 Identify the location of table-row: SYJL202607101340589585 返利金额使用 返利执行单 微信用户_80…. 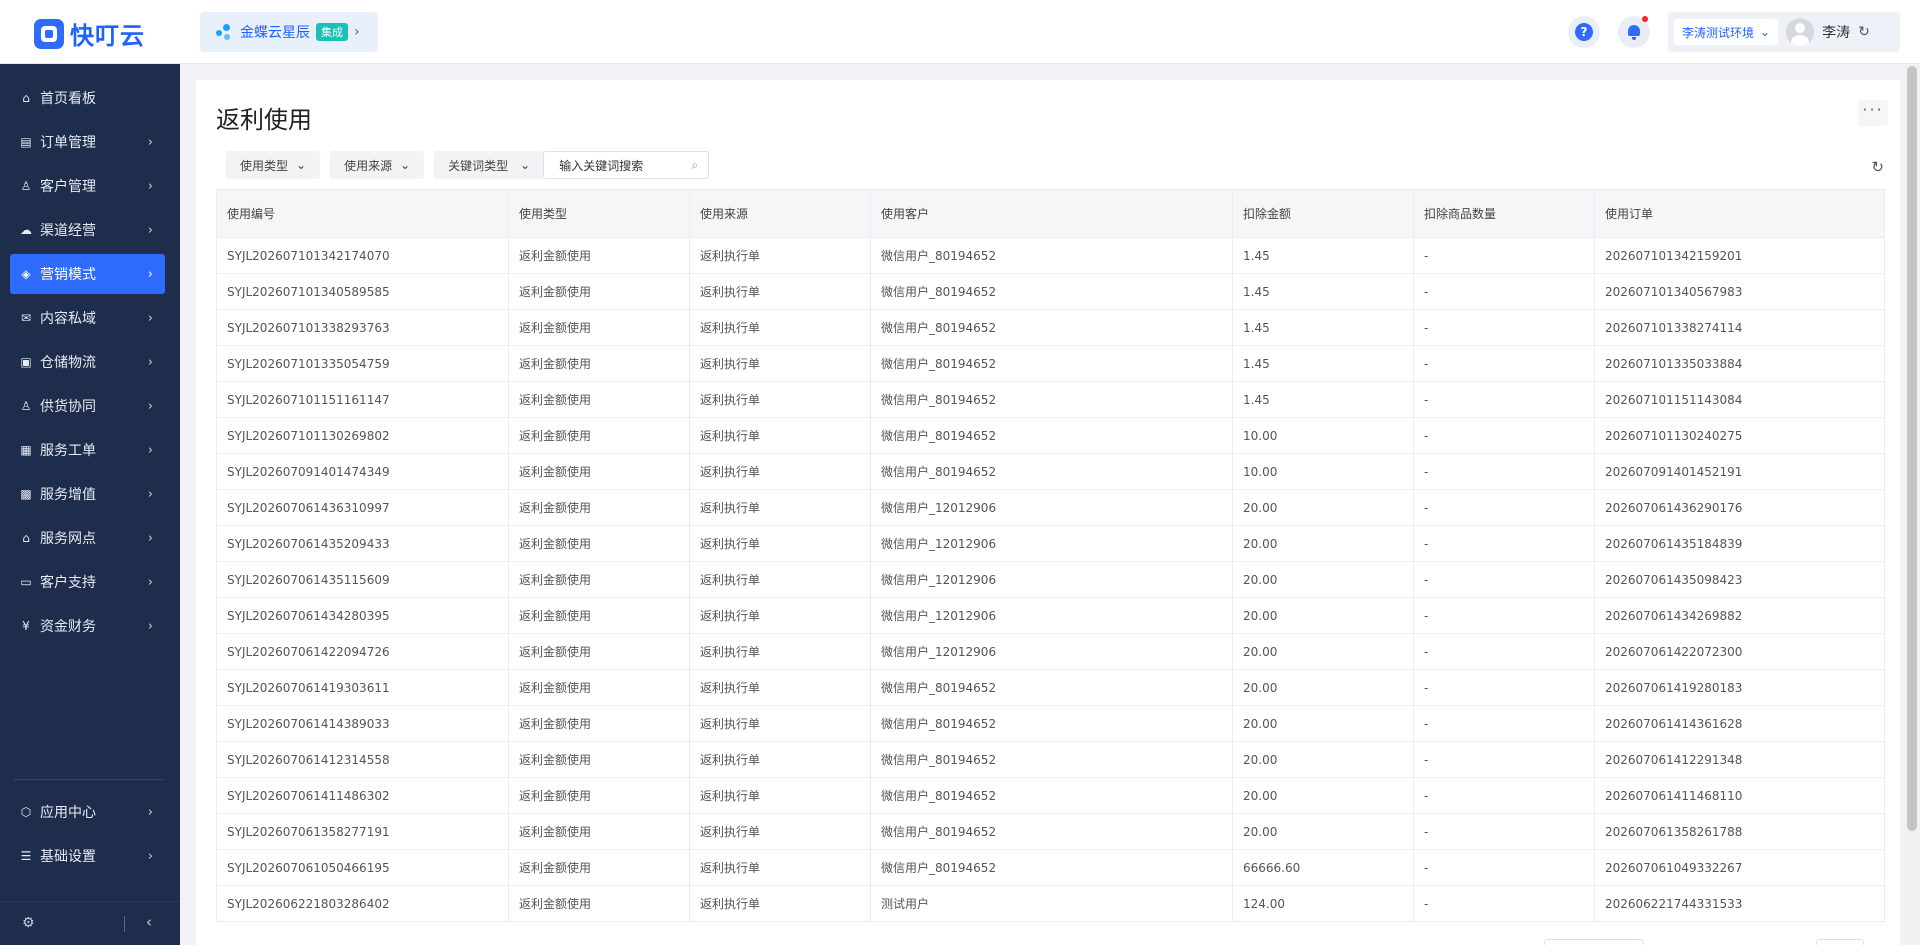
(1050, 291).